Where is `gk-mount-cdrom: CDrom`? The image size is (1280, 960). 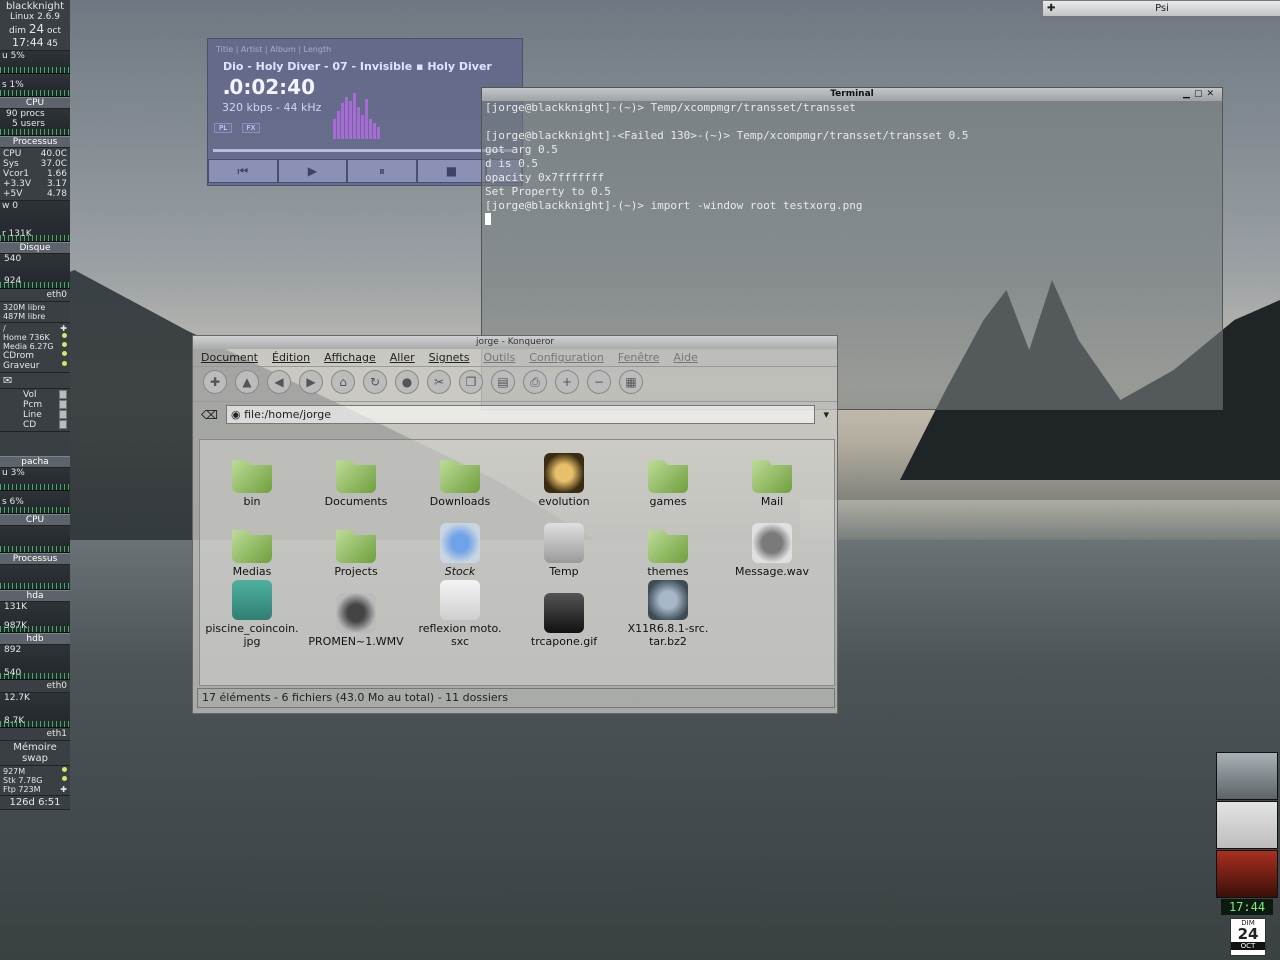 gk-mount-cdrom: CDrom is located at coordinates (35, 356).